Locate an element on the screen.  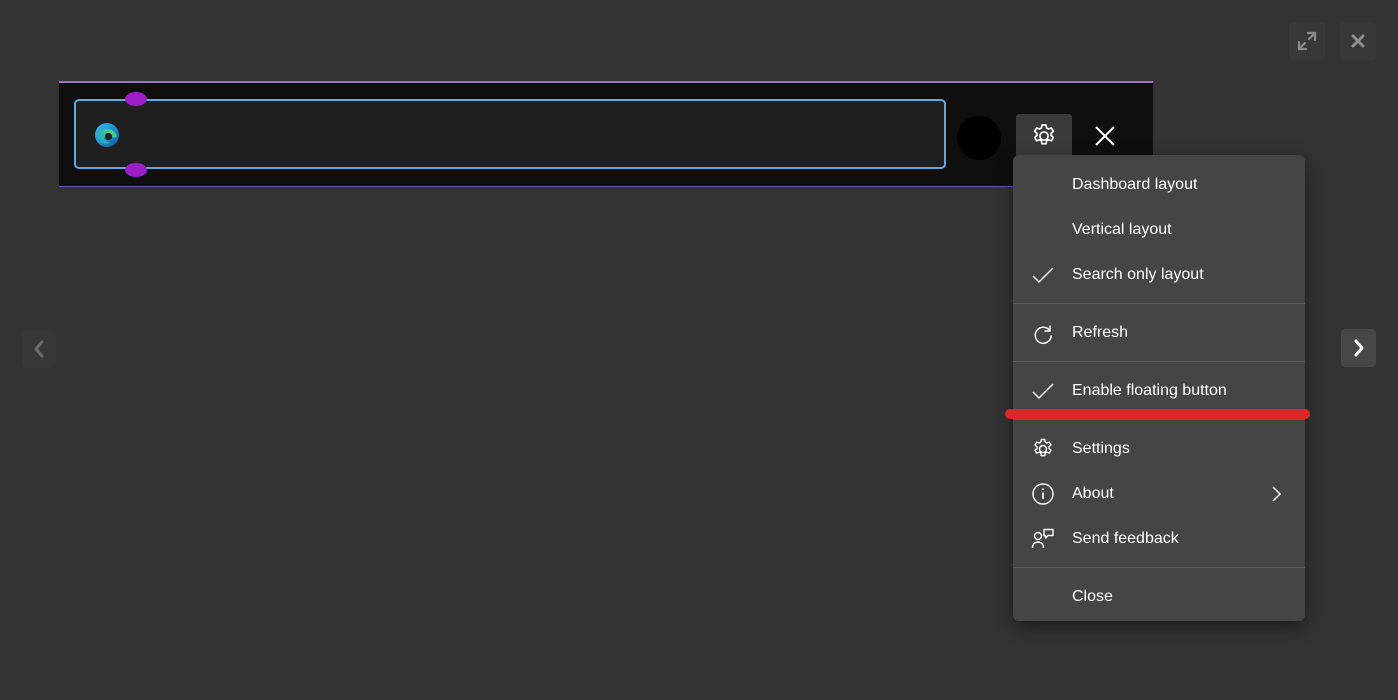
menu-item-label: Send feedback is located at coordinates (1125, 538).